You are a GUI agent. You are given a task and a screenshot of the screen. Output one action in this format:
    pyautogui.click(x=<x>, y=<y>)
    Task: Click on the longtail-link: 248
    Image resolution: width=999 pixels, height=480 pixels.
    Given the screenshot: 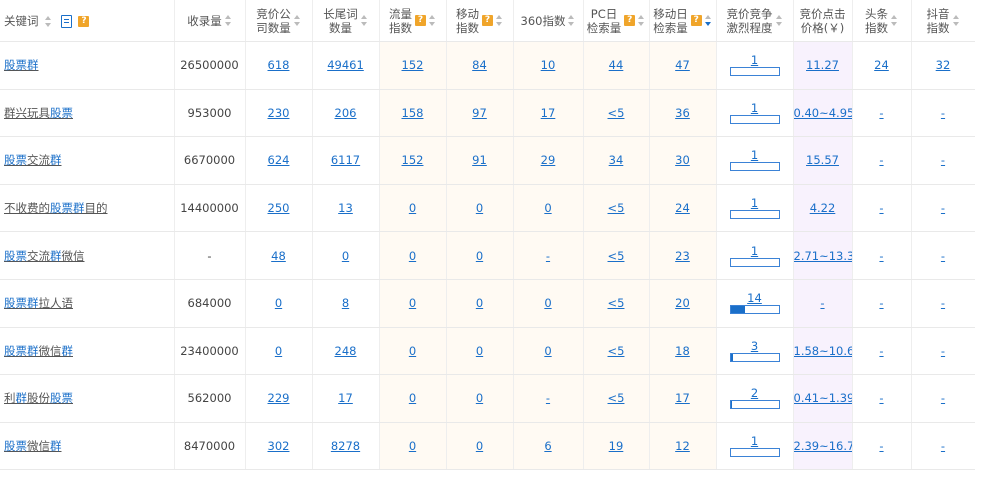 What is the action you would take?
    pyautogui.click(x=346, y=351)
    